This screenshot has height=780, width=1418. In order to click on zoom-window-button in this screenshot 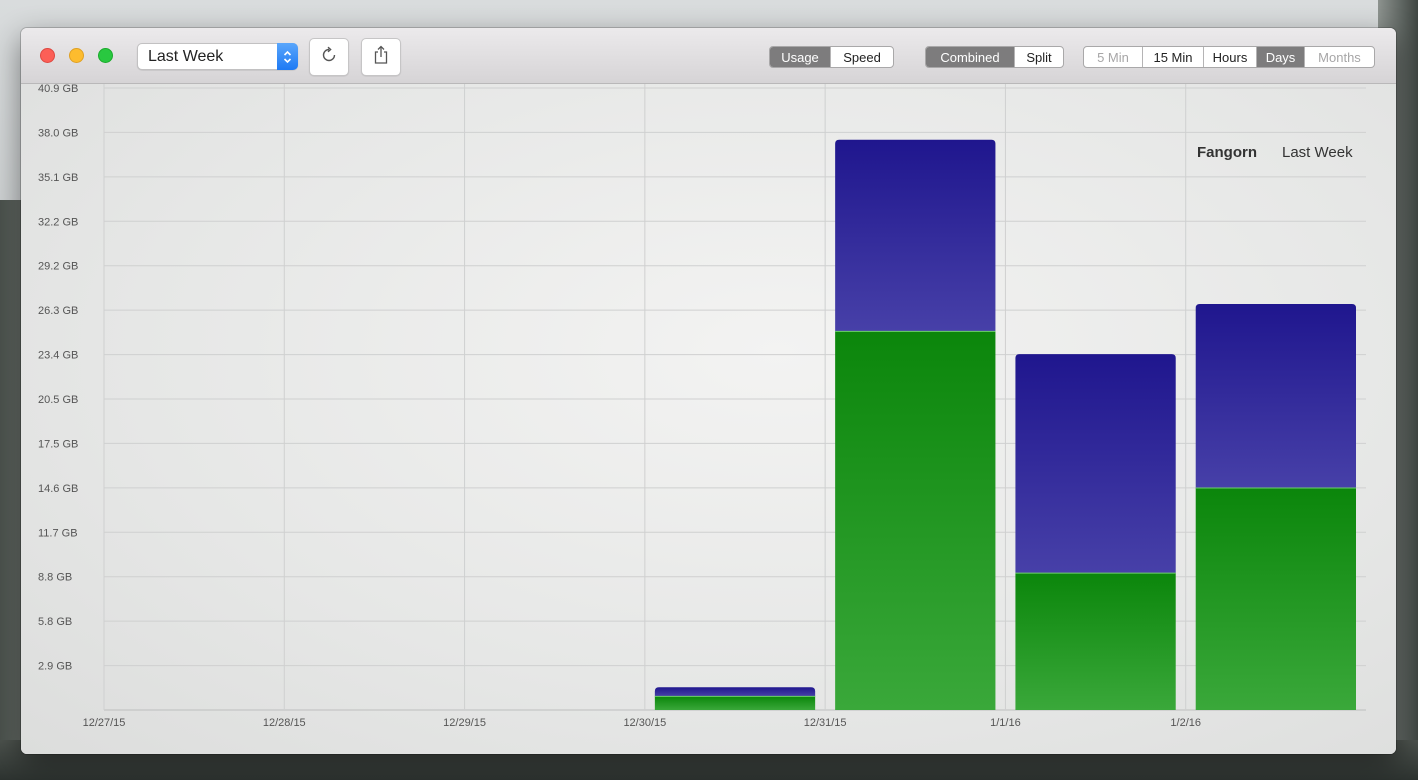, I will do `click(105, 55)`.